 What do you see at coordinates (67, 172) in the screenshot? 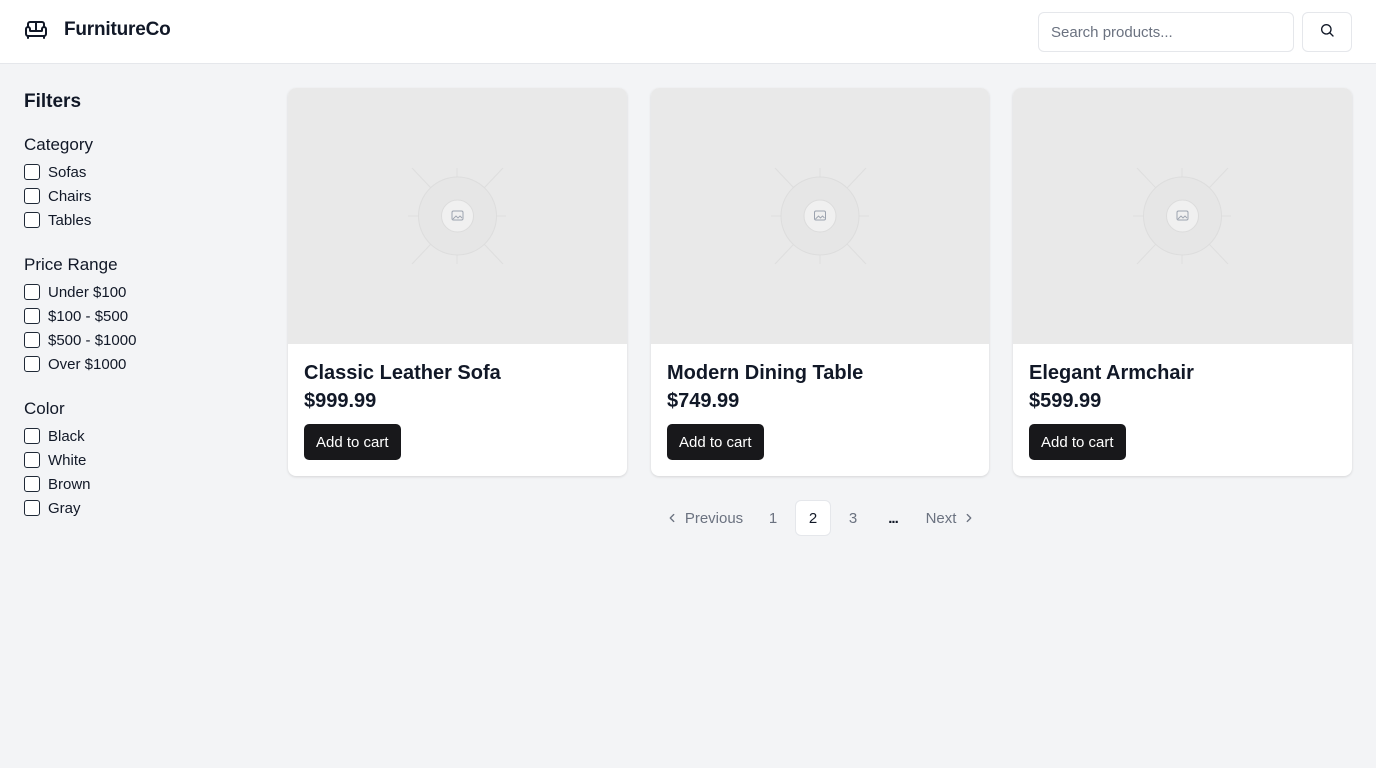
I see `filter-option-label: Sofas` at bounding box center [67, 172].